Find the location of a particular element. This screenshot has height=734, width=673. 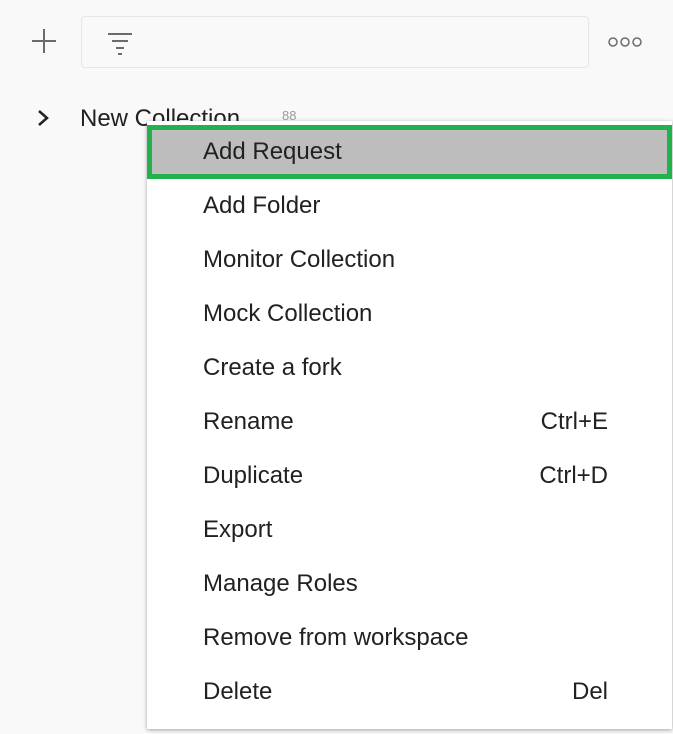

filter-box is located at coordinates (335, 42).